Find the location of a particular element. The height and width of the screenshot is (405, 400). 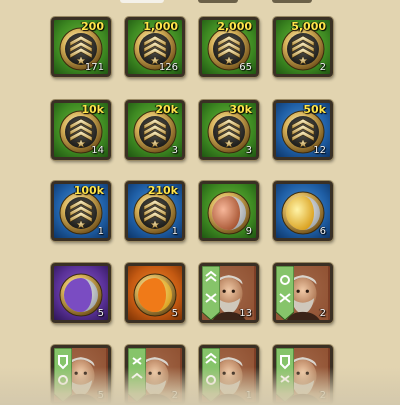

tile-amount: 30k is located at coordinates (240, 109).